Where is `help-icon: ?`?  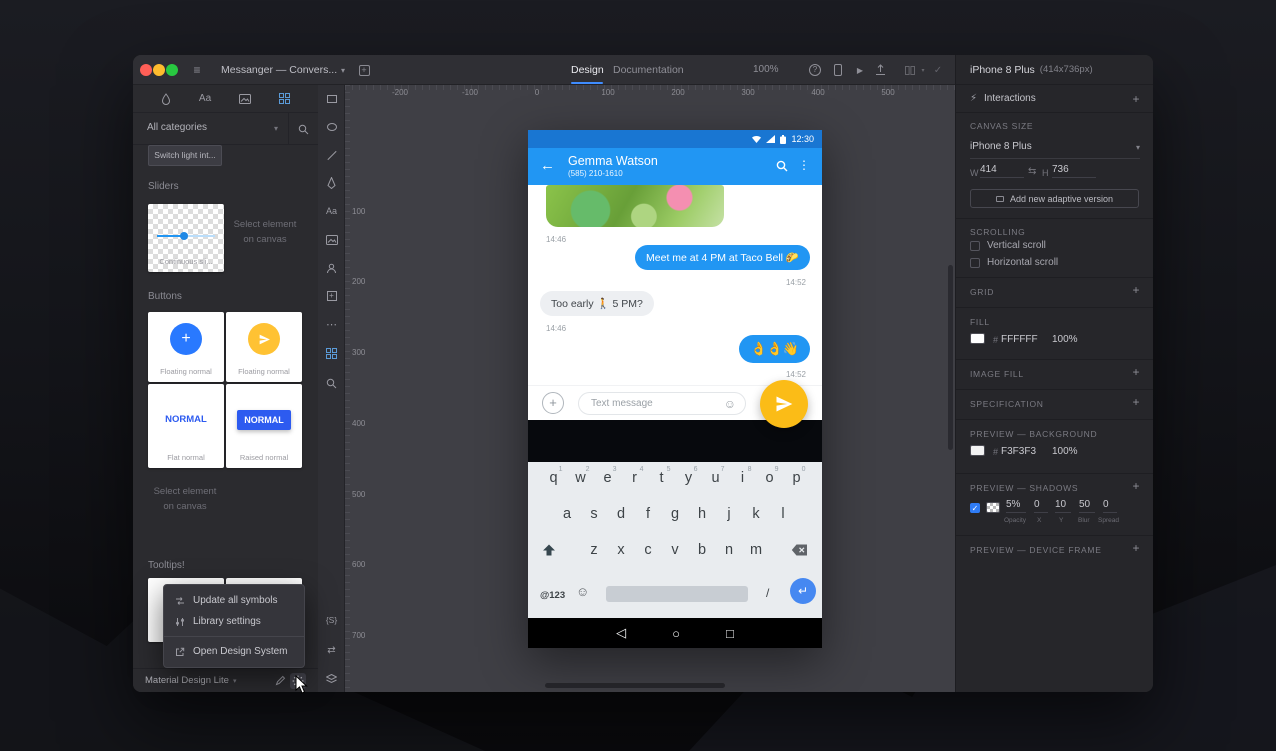
help-icon: ? is located at coordinates (815, 70).